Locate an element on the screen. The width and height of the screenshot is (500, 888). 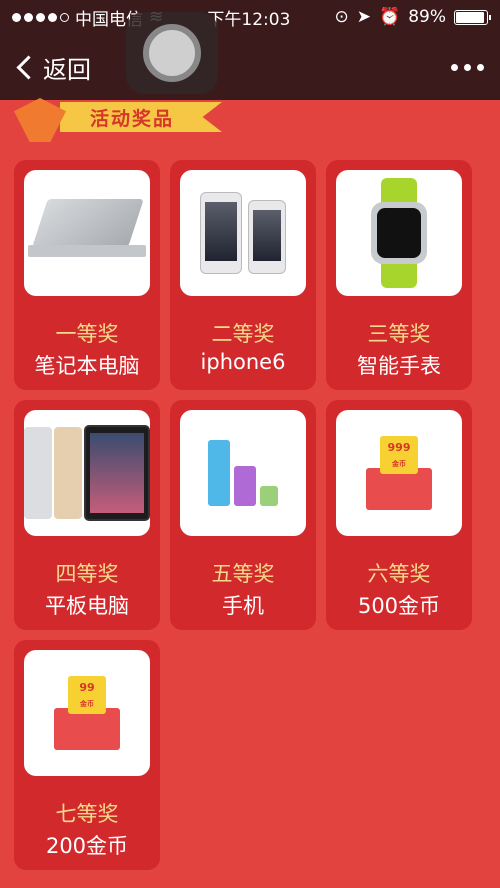
more-options-button is located at coordinates (467, 67).